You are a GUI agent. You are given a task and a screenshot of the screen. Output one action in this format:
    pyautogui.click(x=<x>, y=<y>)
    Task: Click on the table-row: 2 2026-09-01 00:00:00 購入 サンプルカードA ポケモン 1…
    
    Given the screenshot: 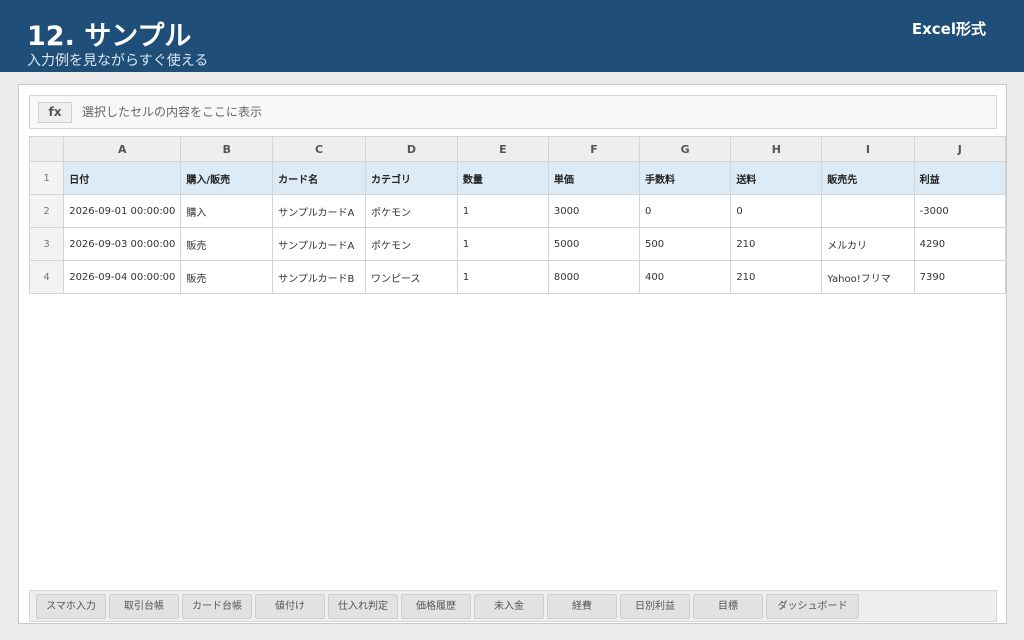 What is the action you would take?
    pyautogui.click(x=517, y=211)
    